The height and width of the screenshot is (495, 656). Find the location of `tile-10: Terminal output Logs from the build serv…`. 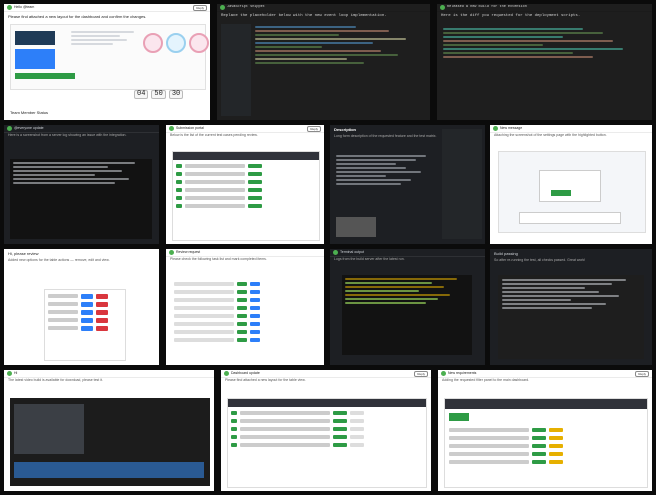

tile-10: Terminal output Logs from the build serv… is located at coordinates (407, 307).